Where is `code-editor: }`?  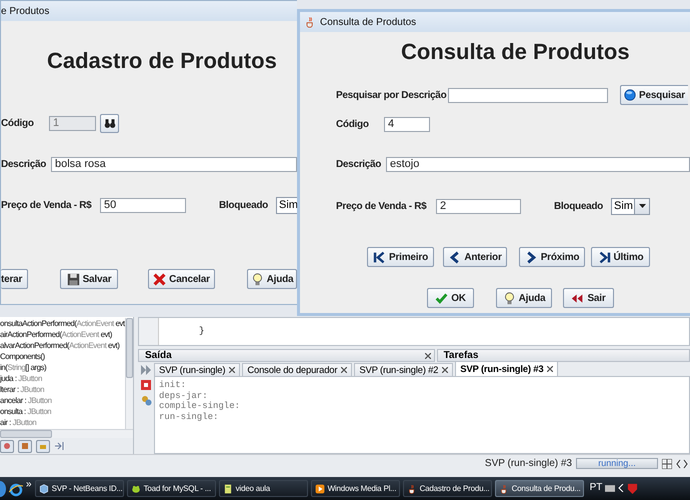
code-editor: } is located at coordinates (414, 331).